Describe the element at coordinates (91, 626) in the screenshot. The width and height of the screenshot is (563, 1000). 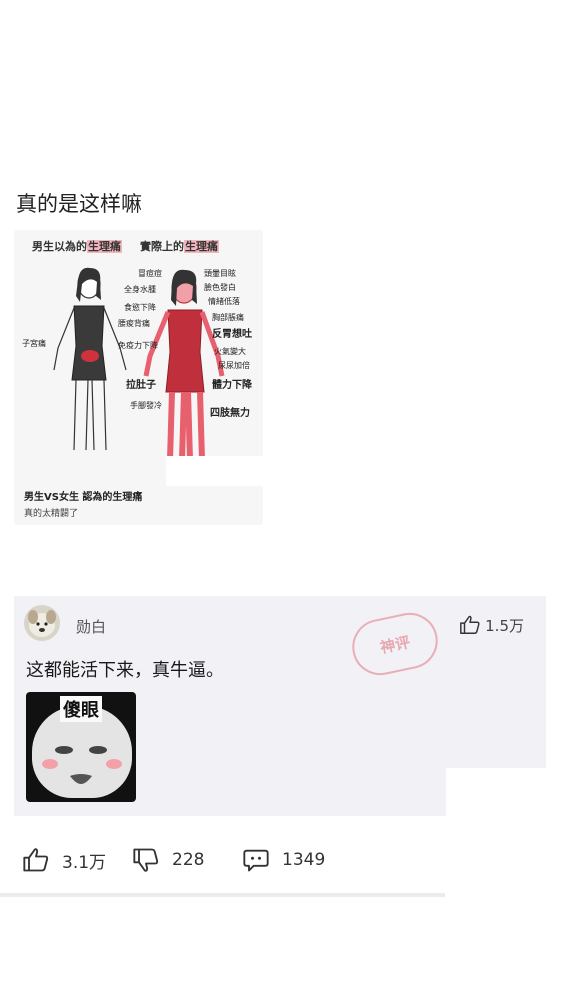
I see `username: 勋白` at that location.